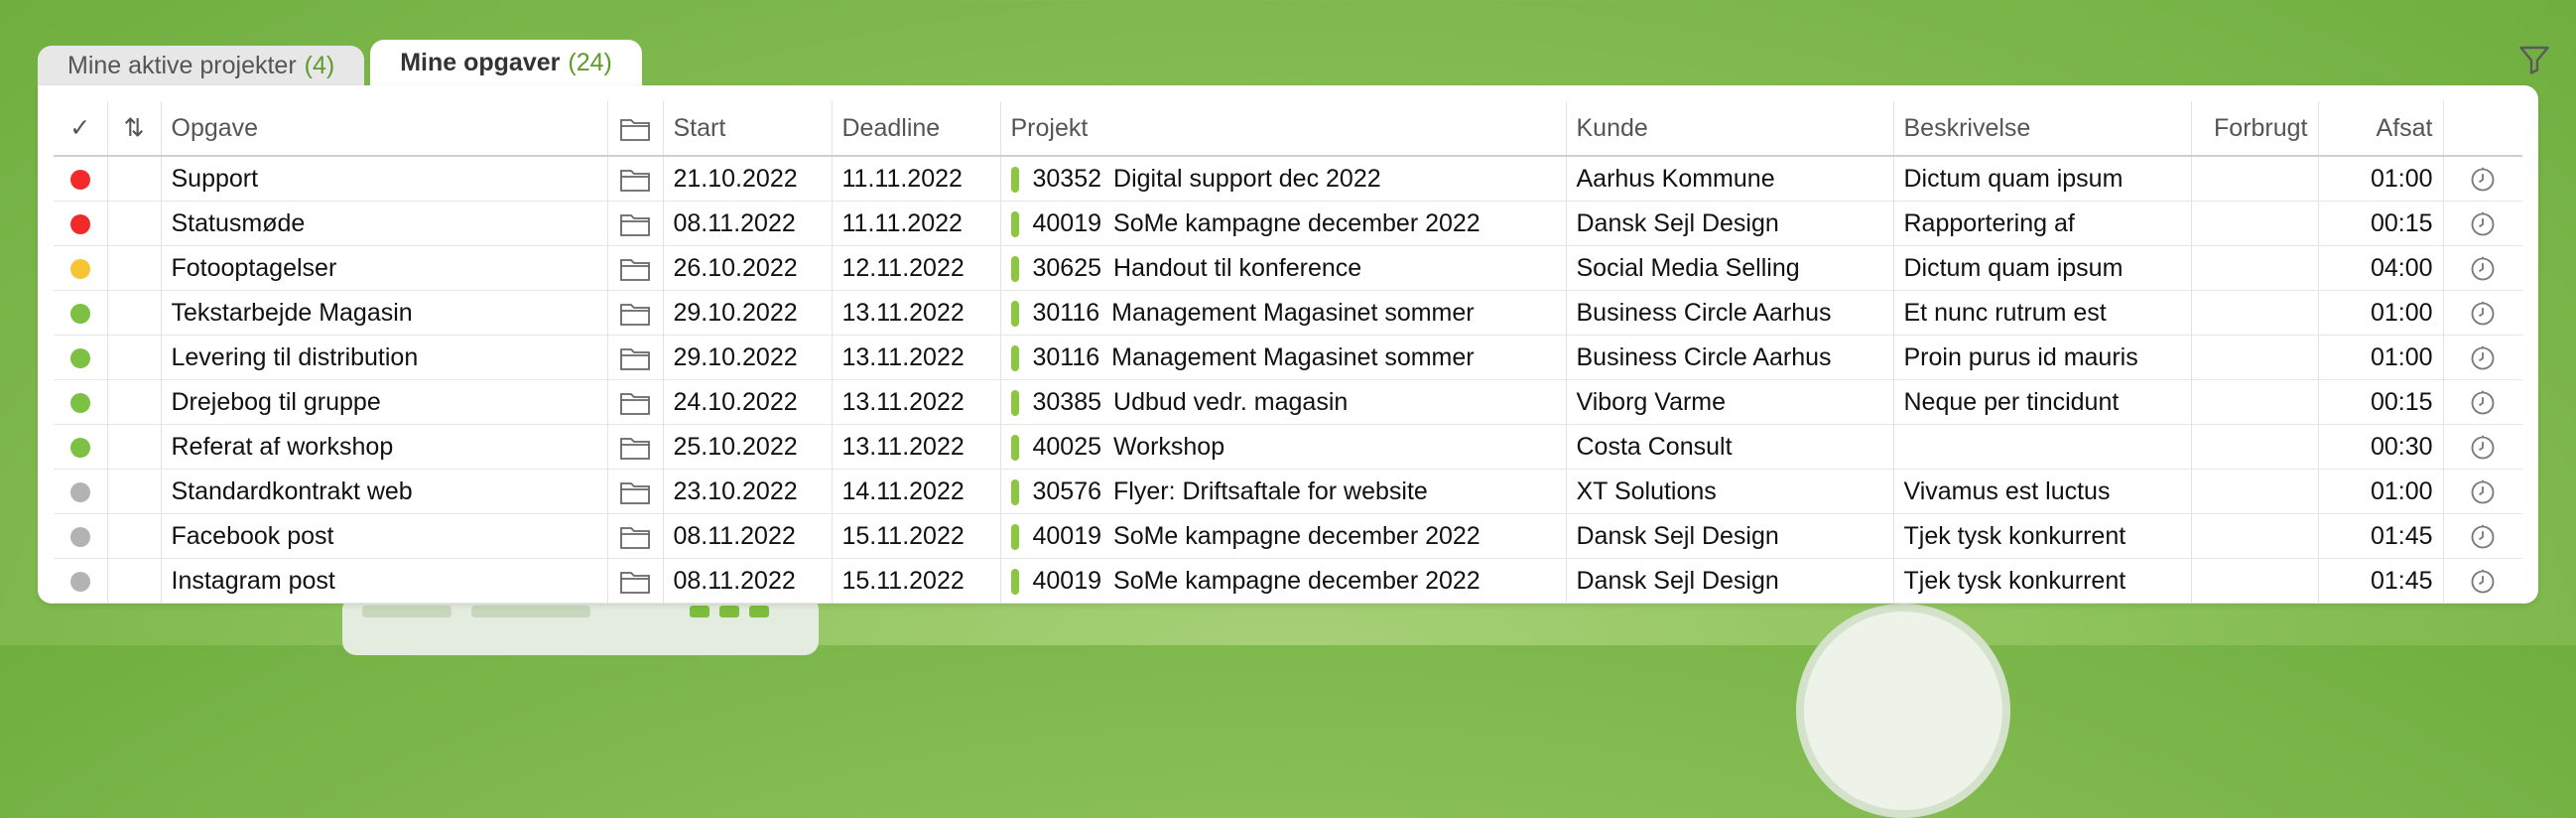 The width and height of the screenshot is (2576, 818). What do you see at coordinates (202, 65) in the screenshot?
I see `tab-active-projects: Mine aktive projekter (4)` at bounding box center [202, 65].